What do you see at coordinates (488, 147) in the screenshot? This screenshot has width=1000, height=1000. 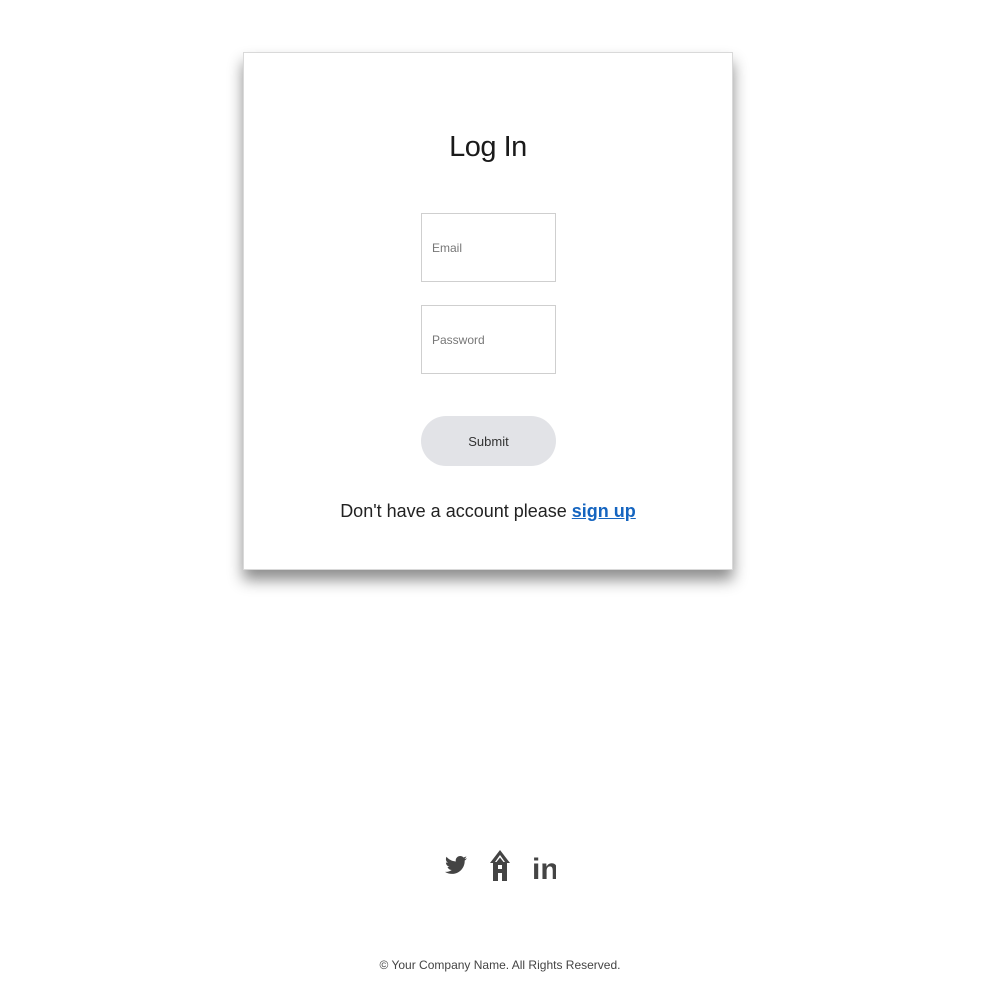 I see `page-title: Log In` at bounding box center [488, 147].